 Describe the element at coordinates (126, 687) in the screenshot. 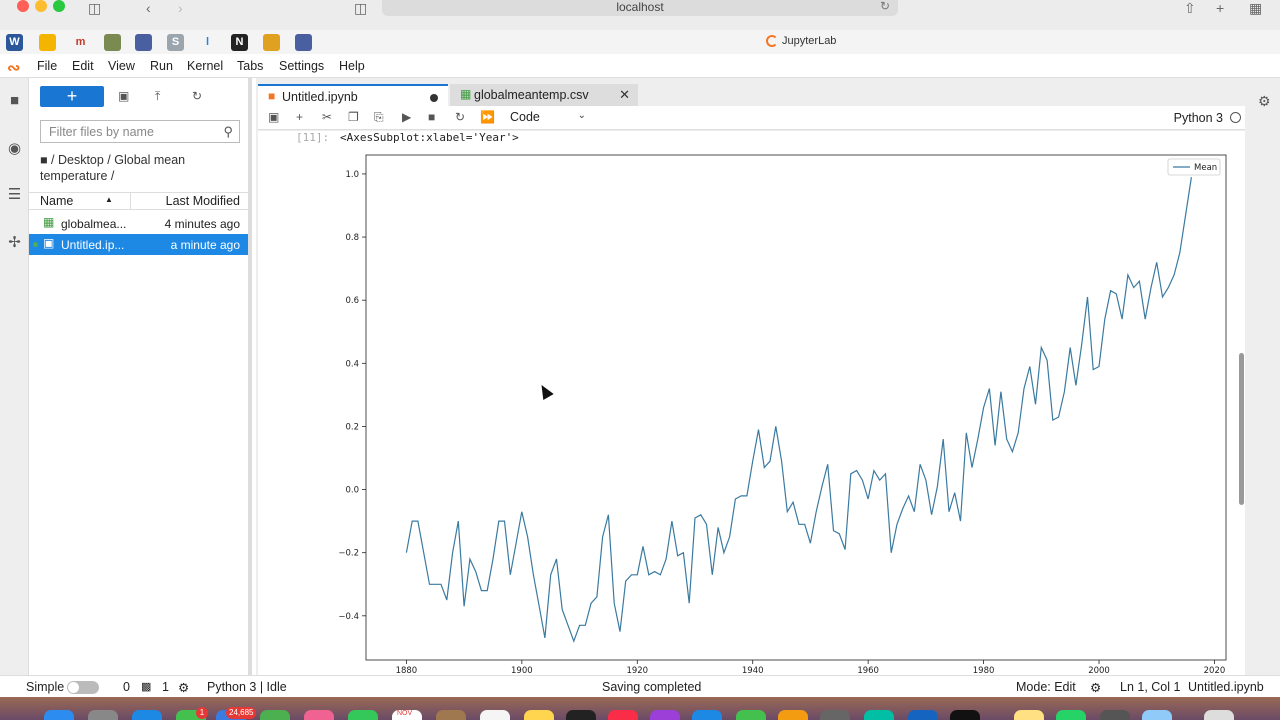

I see `terminals-count: 0` at that location.